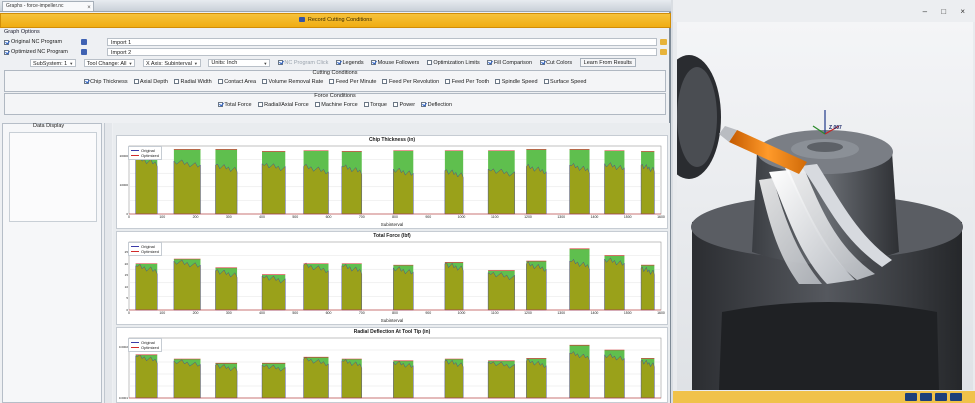  I want to click on x-tick-label: 1400, so click(594, 217).